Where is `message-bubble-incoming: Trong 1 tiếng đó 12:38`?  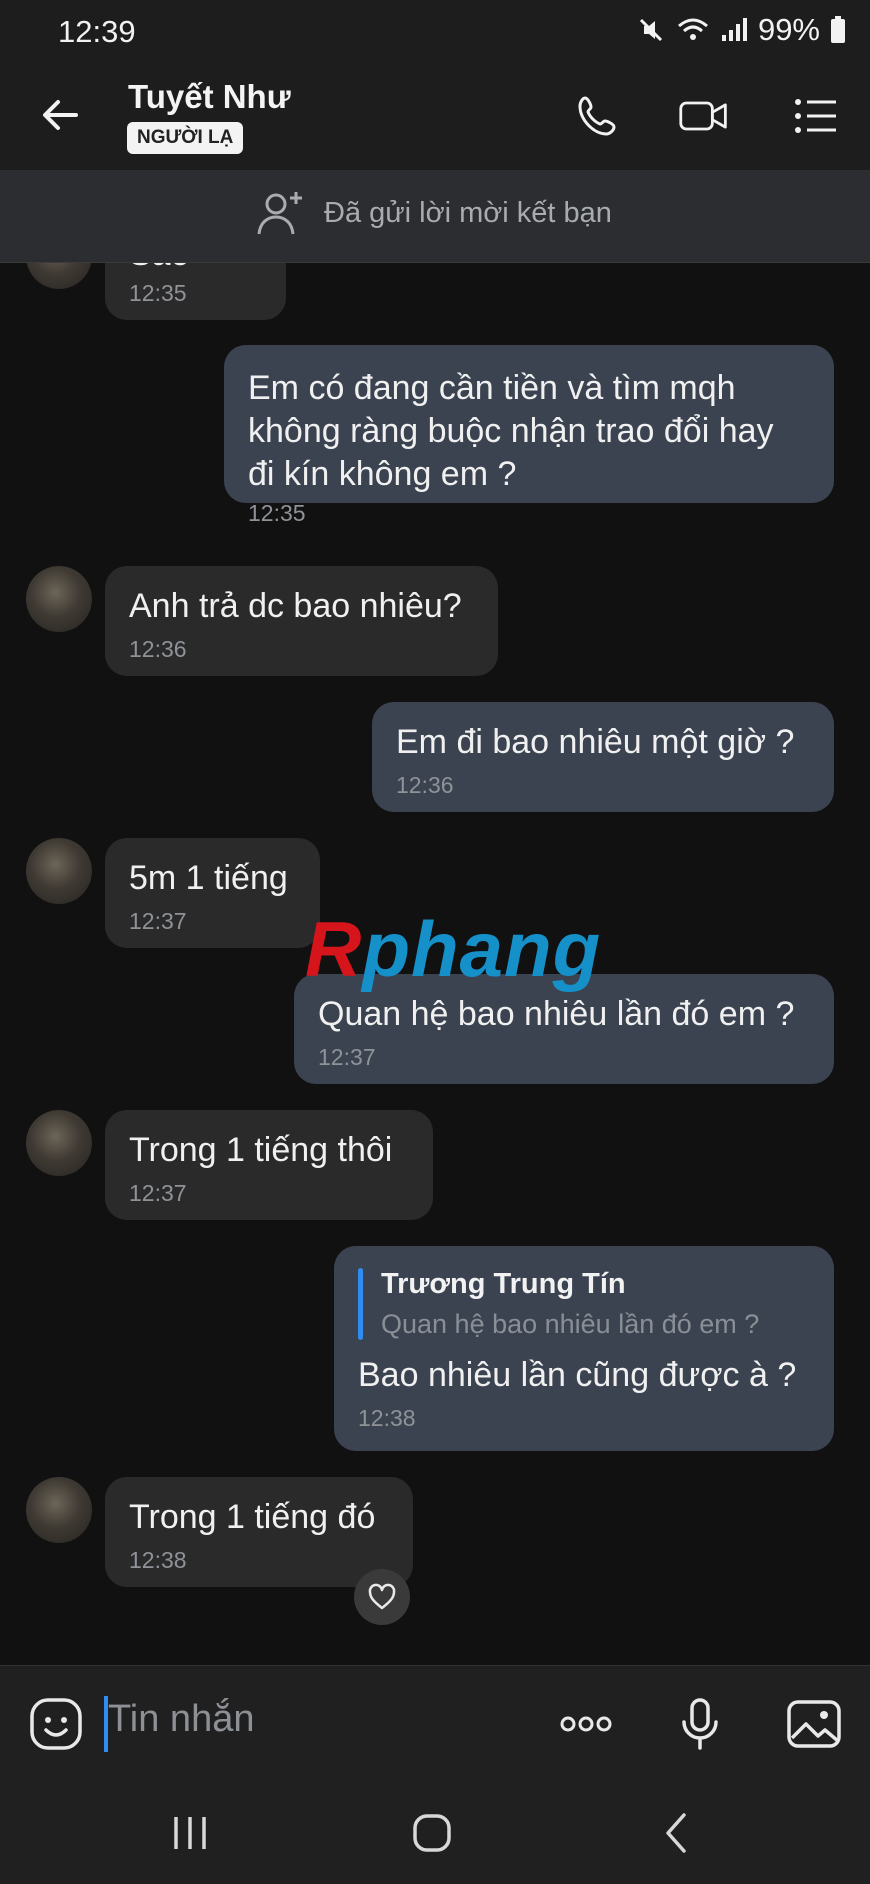 message-bubble-incoming: Trong 1 tiếng đó 12:38 is located at coordinates (259, 1532).